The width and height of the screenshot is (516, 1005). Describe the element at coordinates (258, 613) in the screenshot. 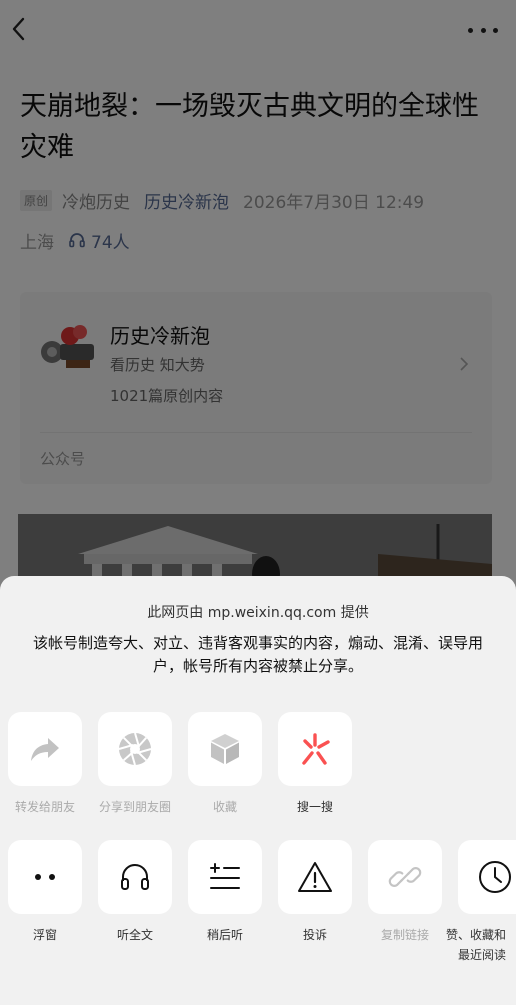

I see `page-provider-note: 此网页由 mp.weixin.qq.com 提供` at that location.